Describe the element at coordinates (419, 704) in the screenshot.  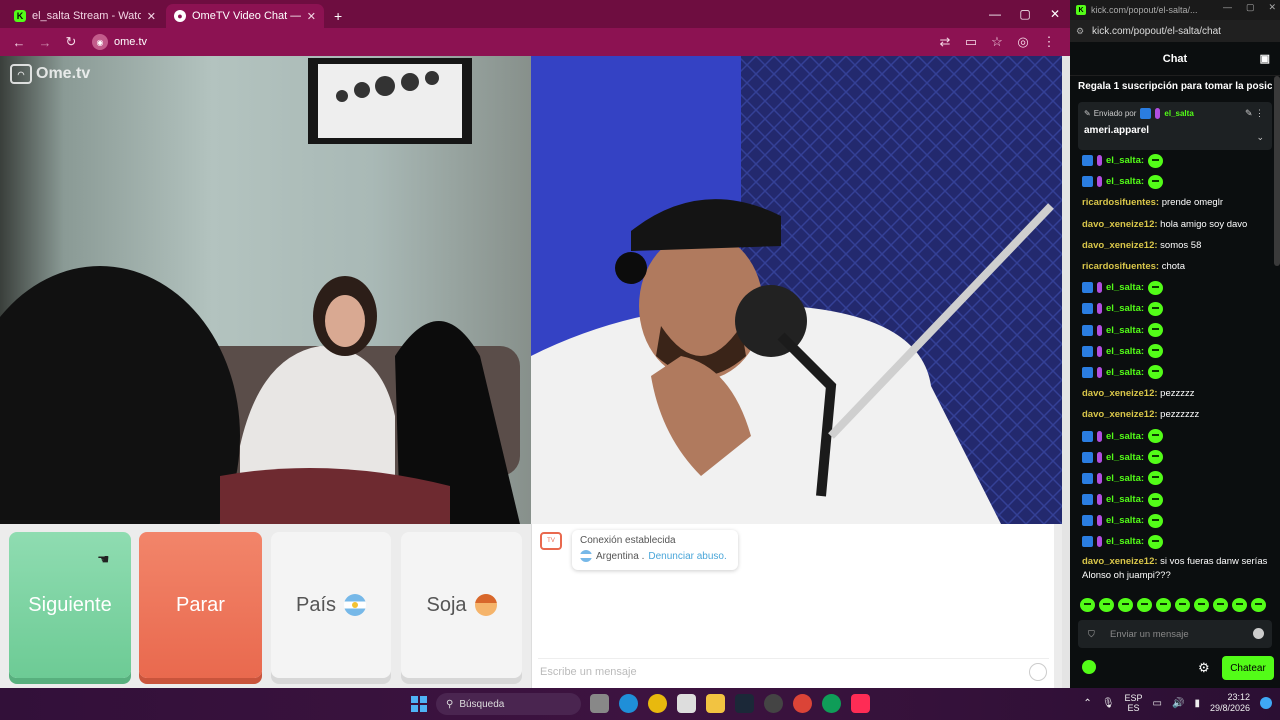
I see `windows-start-icon` at that location.